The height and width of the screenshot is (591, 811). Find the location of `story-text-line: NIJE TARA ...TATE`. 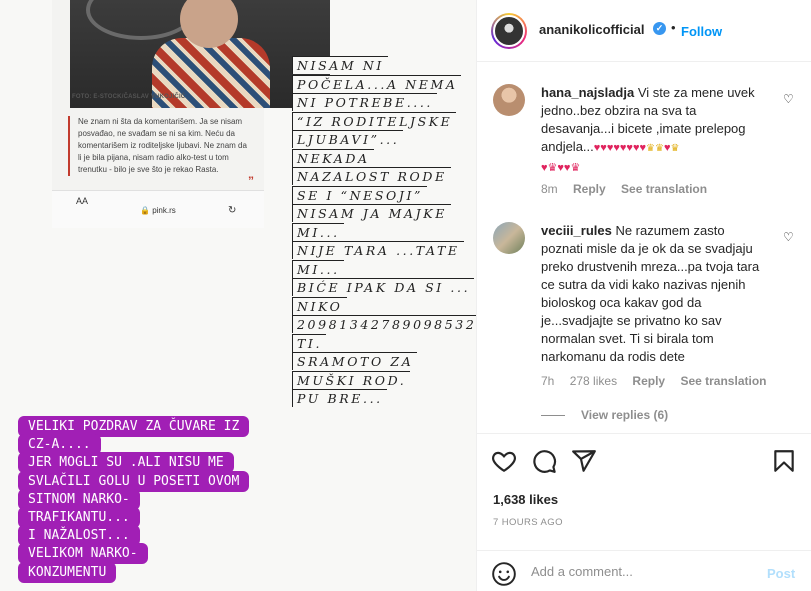

story-text-line: NIJE TARA ...TATE is located at coordinates (378, 250).